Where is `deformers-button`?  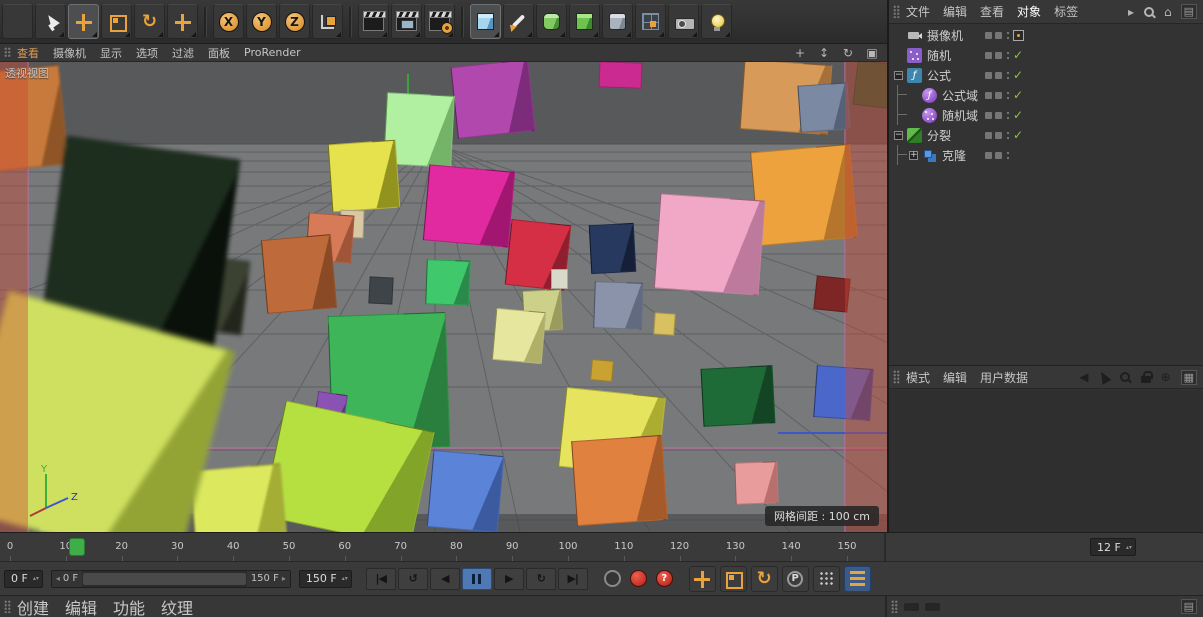
deformers-button is located at coordinates (617, 21).